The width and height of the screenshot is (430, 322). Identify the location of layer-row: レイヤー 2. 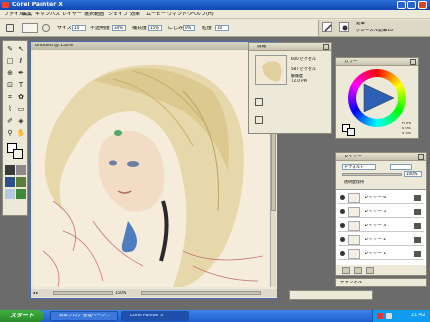
(381, 240).